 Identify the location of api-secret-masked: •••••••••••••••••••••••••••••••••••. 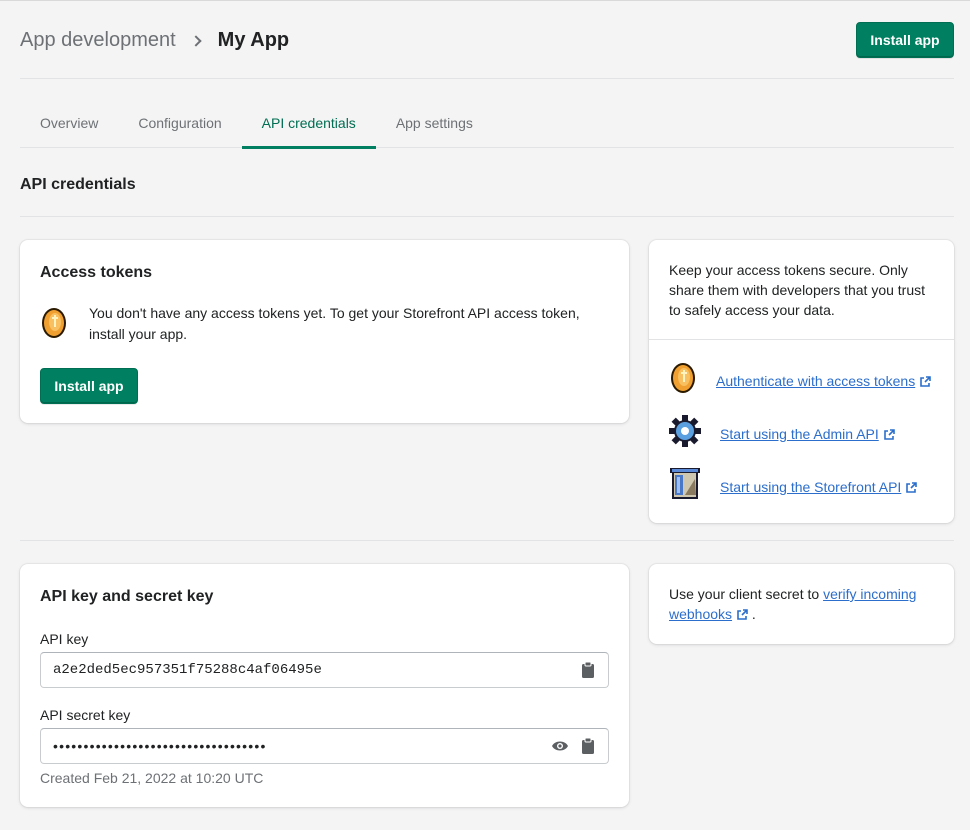
(299, 746).